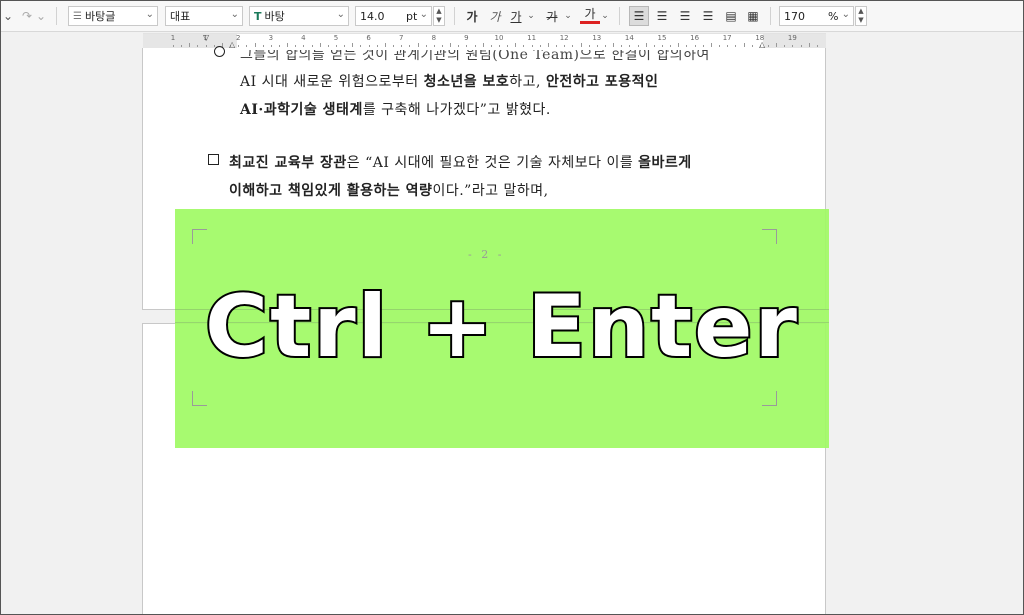  What do you see at coordinates (466, 38) in the screenshot?
I see `ruler-number: 9` at bounding box center [466, 38].